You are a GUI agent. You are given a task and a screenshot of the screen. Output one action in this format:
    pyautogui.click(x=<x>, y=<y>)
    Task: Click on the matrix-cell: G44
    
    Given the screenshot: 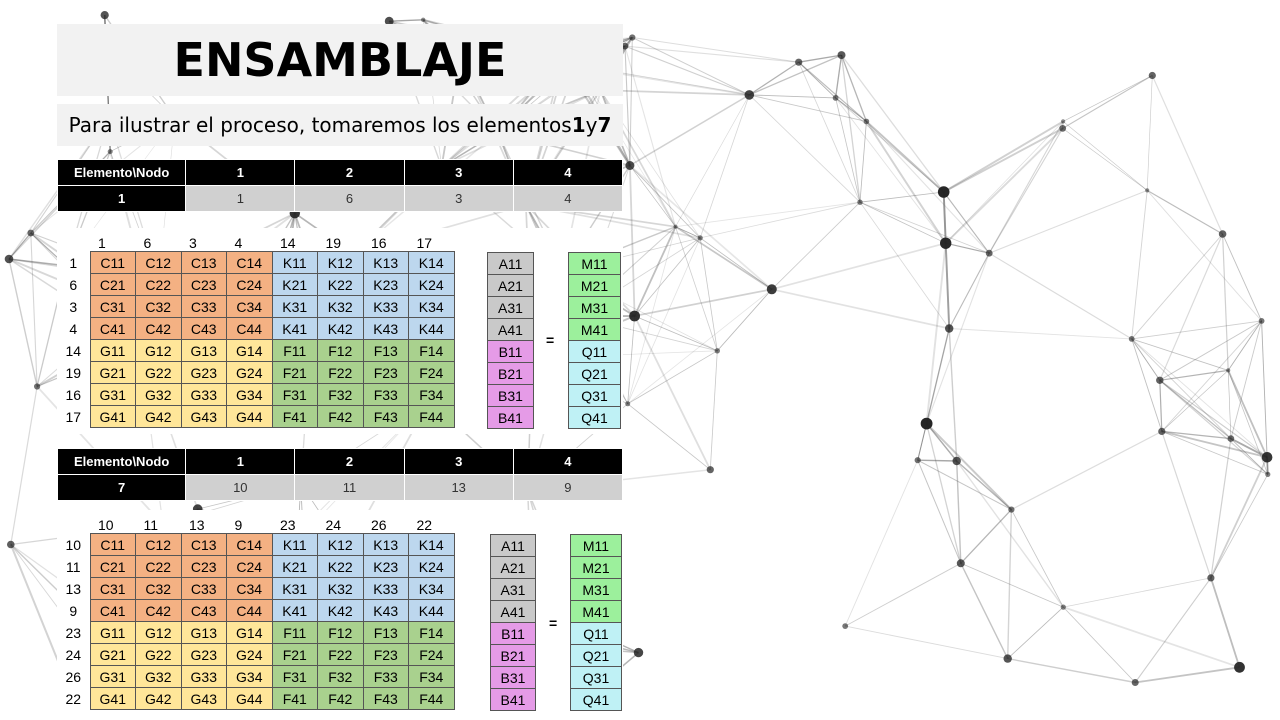 What is the action you would take?
    pyautogui.click(x=249, y=698)
    